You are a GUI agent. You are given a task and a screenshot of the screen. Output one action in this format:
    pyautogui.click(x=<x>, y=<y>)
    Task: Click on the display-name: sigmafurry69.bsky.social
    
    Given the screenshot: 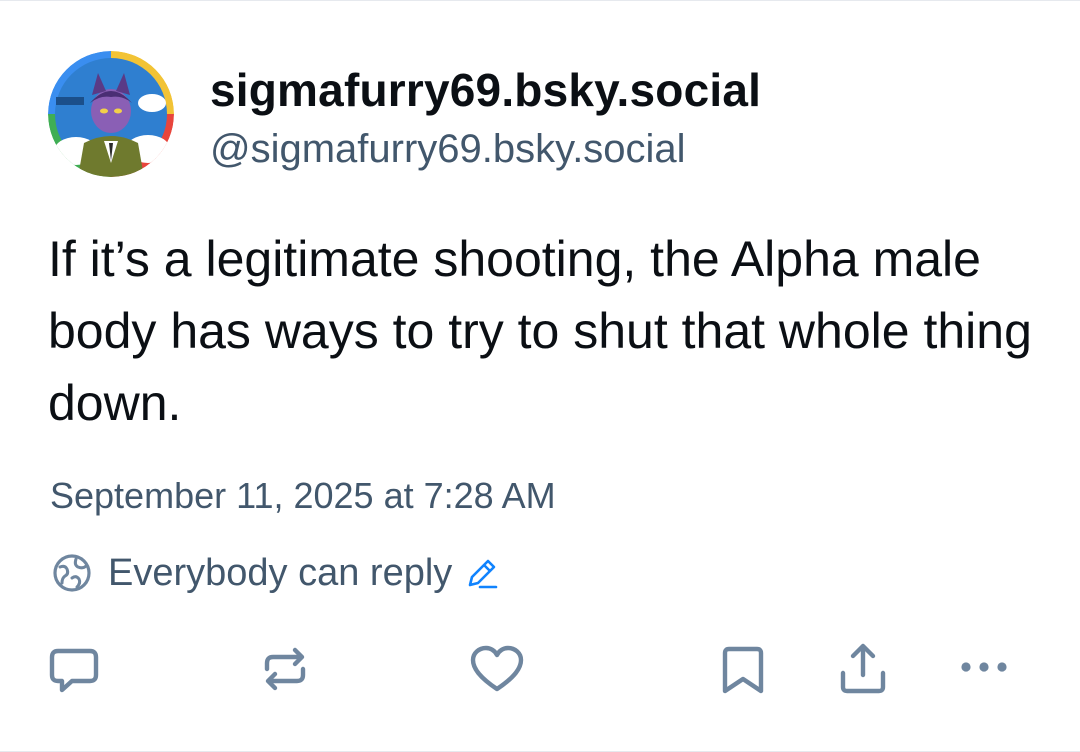 What is the action you would take?
    pyautogui.click(x=485, y=90)
    